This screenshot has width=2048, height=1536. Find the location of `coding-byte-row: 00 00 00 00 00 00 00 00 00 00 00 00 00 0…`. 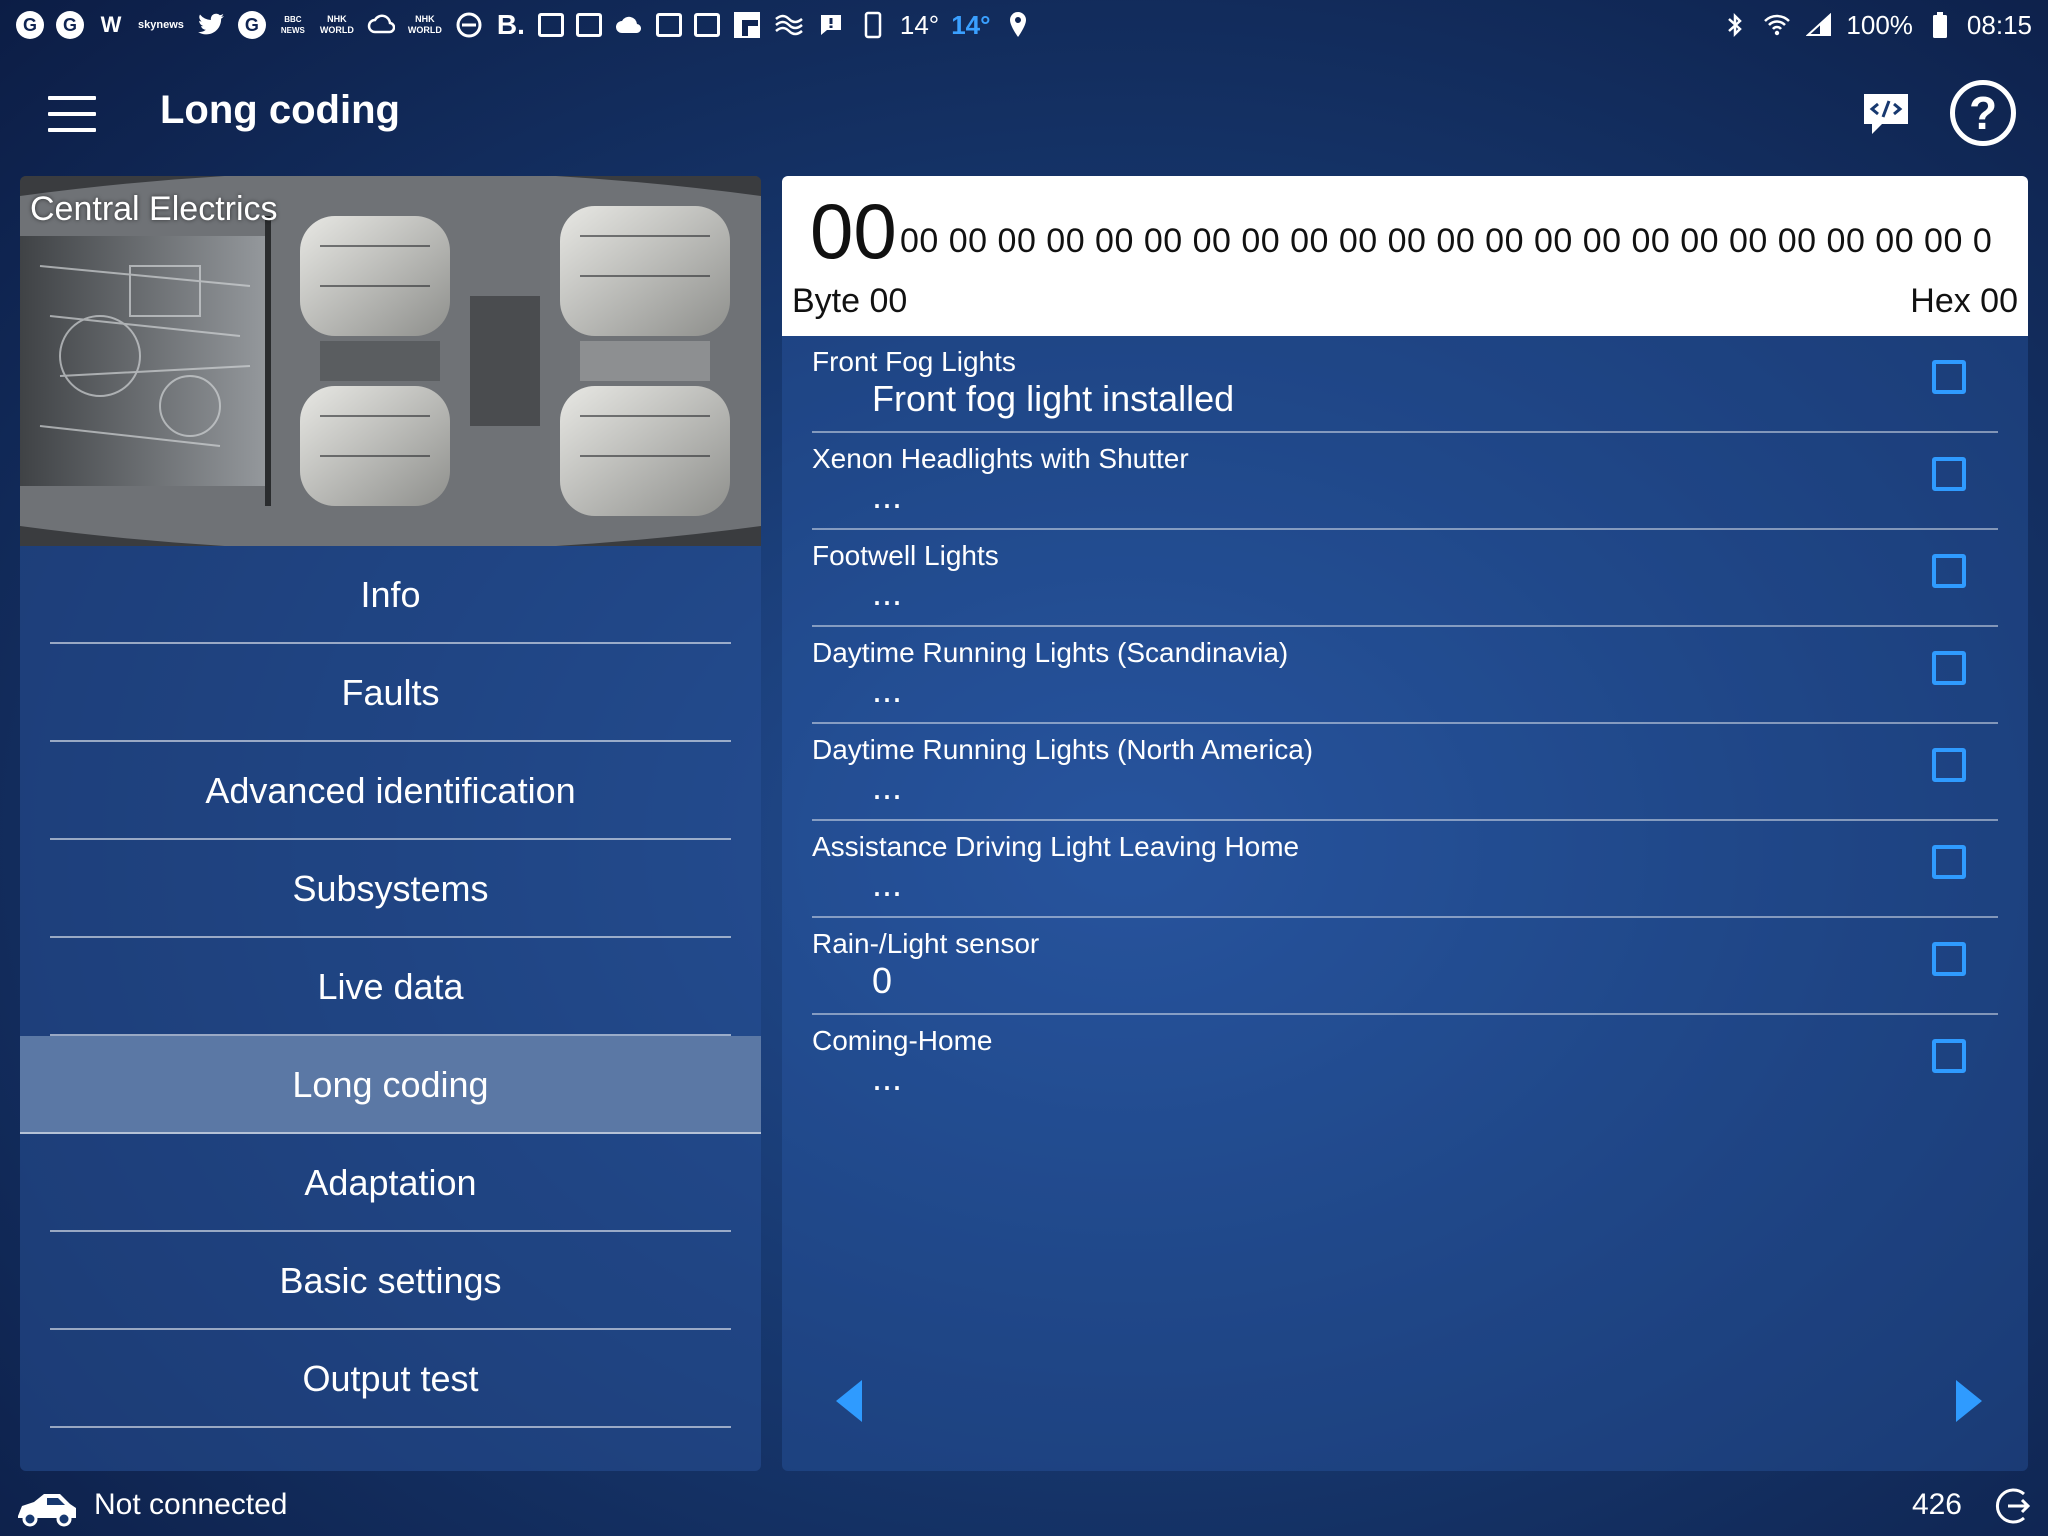

coding-byte-row: 00 00 00 00 00 00 00 00 00 00 00 00 00 0… is located at coordinates (1458, 241).